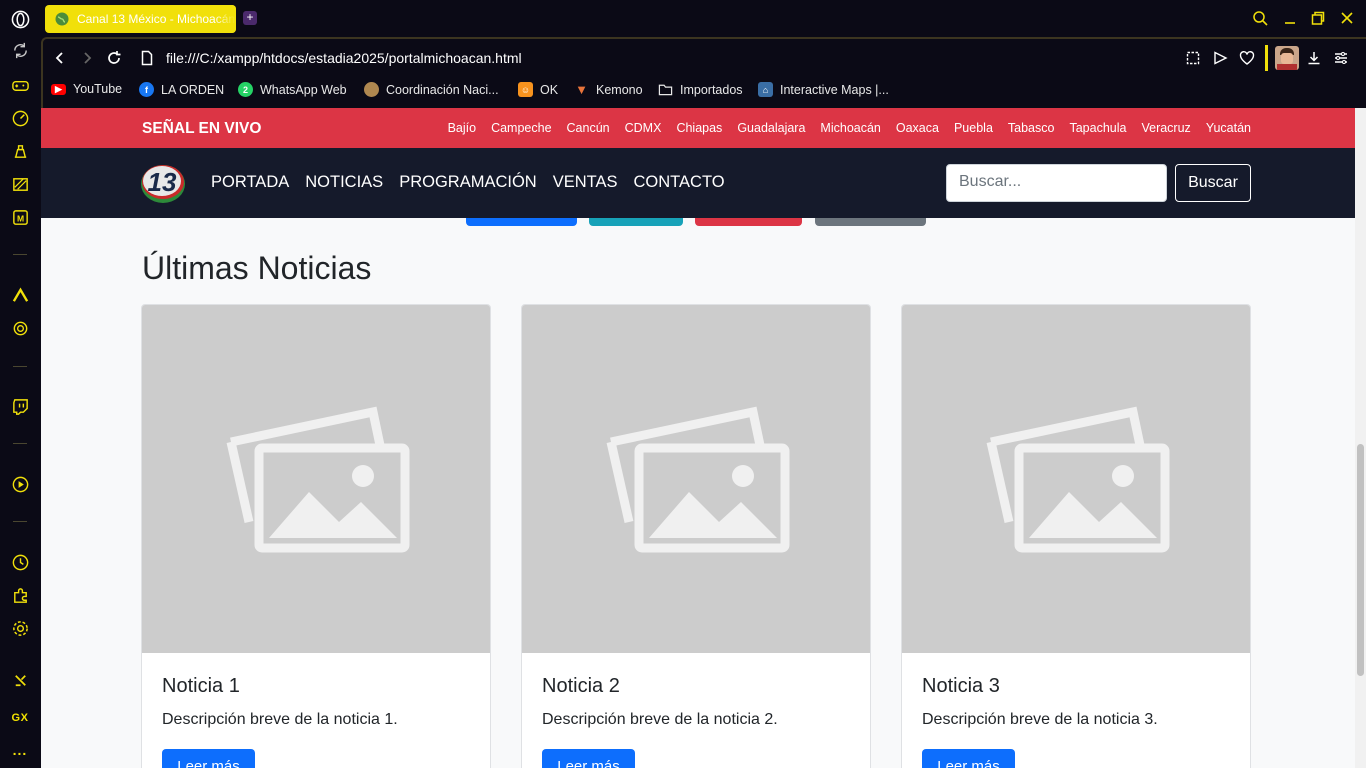  Describe the element at coordinates (700, 89) in the screenshot. I see `bookmark-folder-importados: Importados` at that location.